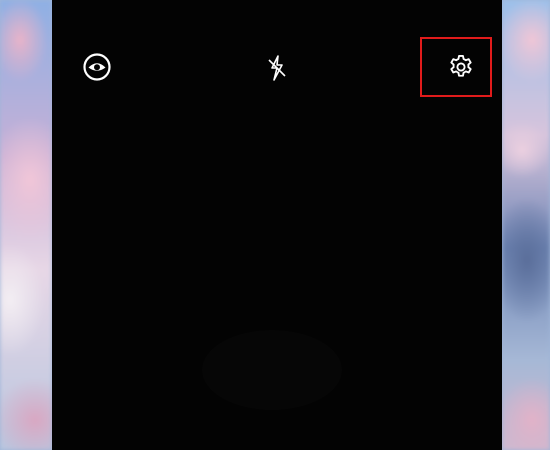 The image size is (550, 450). I want to click on viewfinder-shadow, so click(272, 370).